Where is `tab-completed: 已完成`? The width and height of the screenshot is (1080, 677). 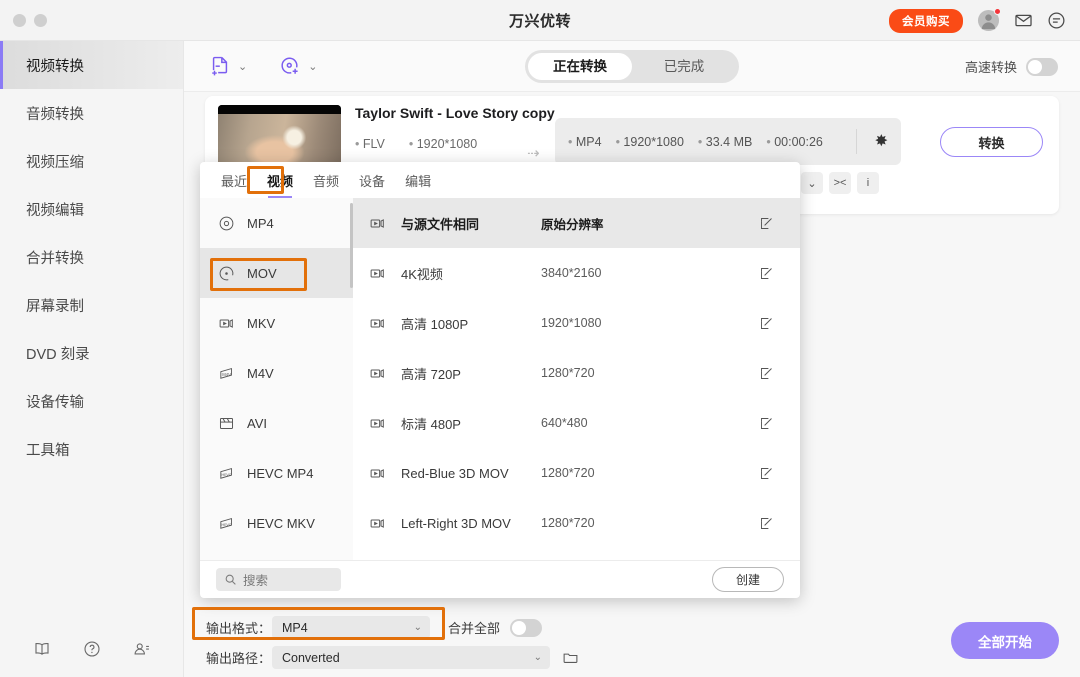 tab-completed: 已完成 is located at coordinates (684, 66).